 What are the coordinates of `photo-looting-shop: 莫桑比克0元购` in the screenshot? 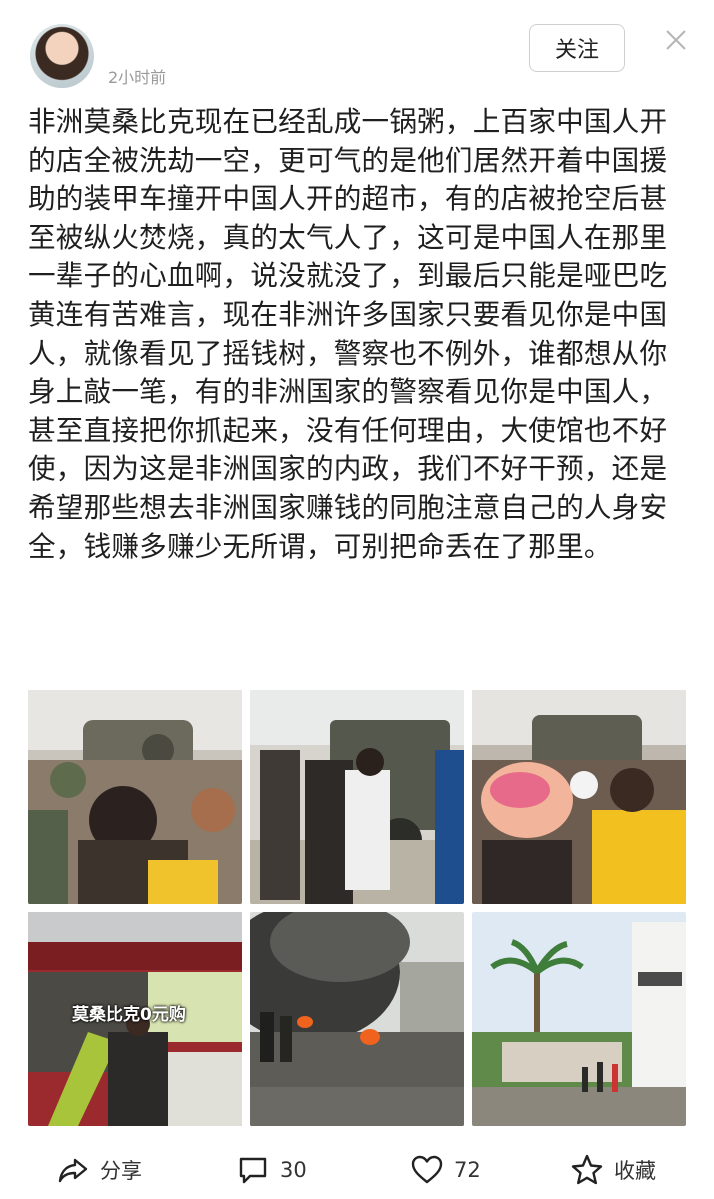 It's located at (135, 1019).